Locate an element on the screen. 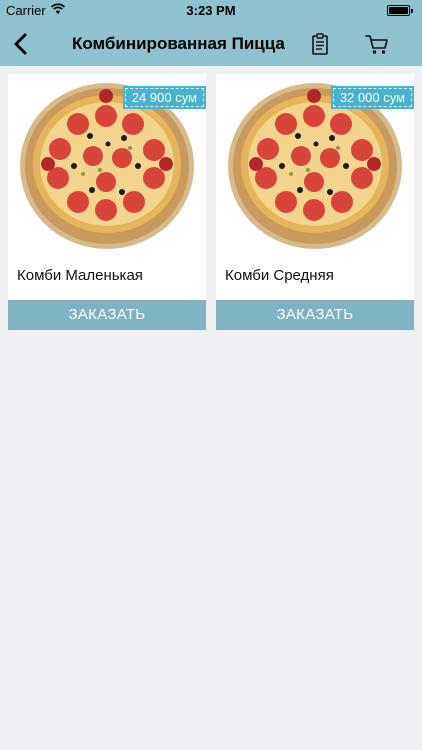  status-bar: Carrier 3:23 PM is located at coordinates (211, 11).